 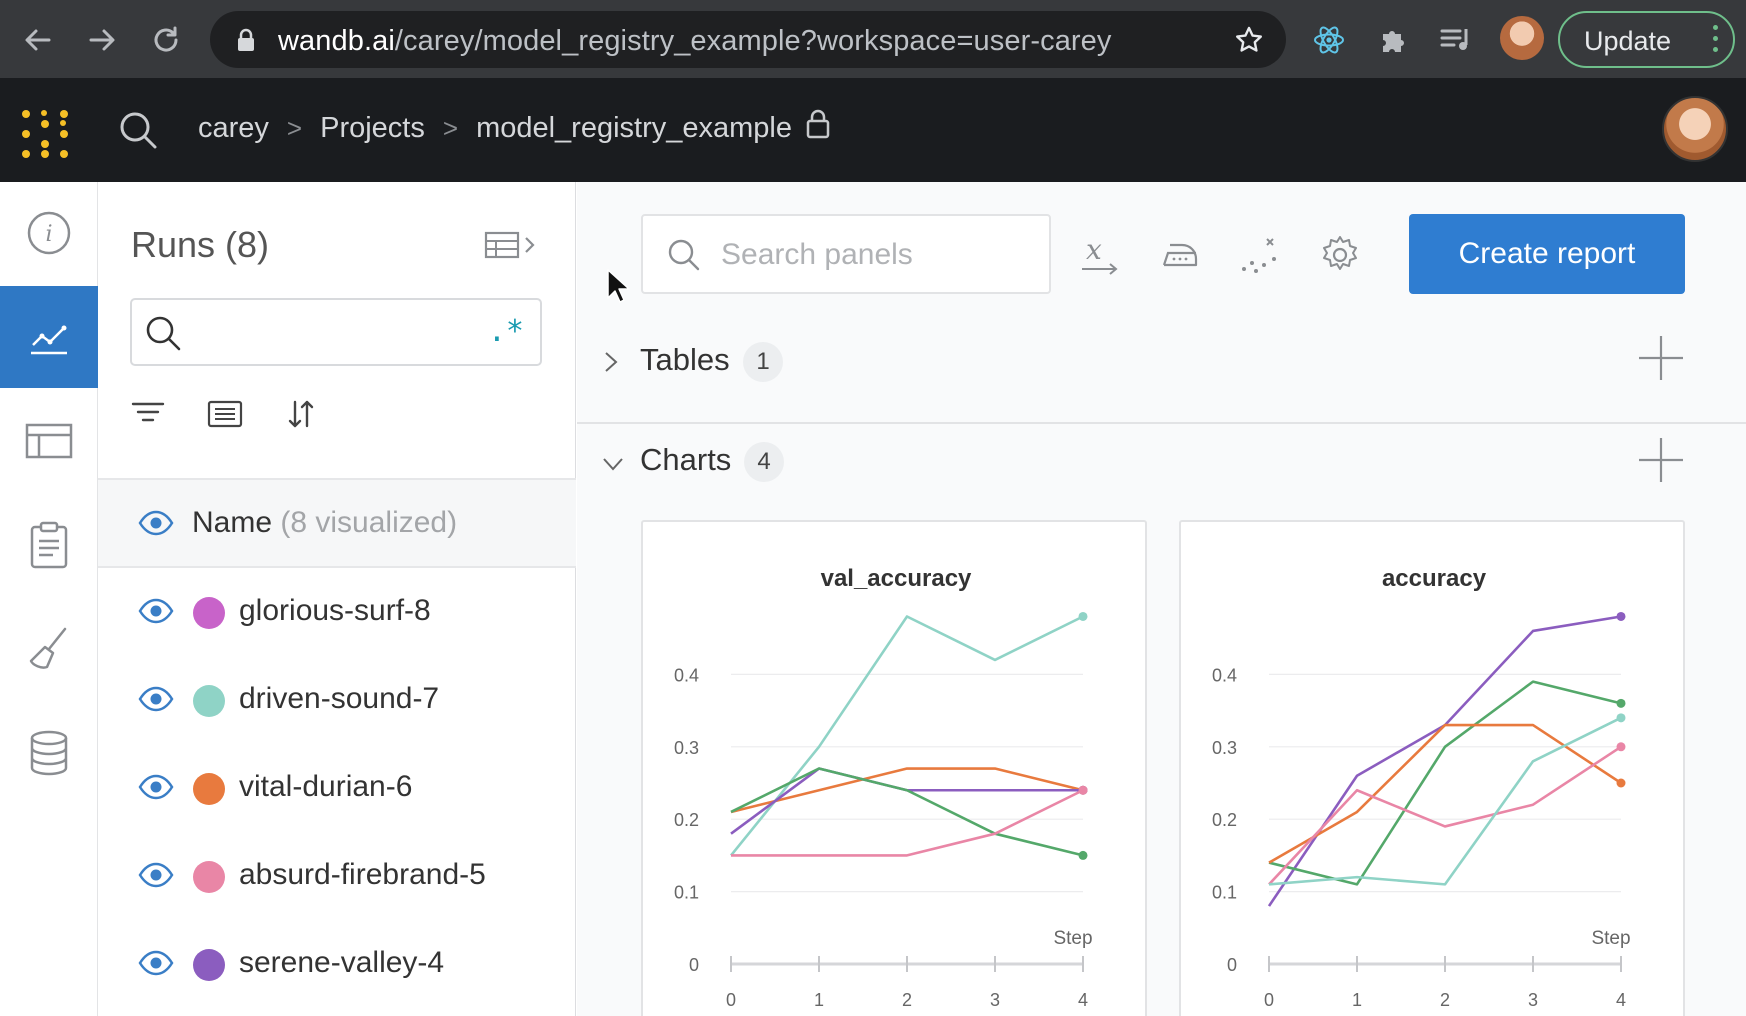 I want to click on section-title: Charts, so click(x=685, y=460).